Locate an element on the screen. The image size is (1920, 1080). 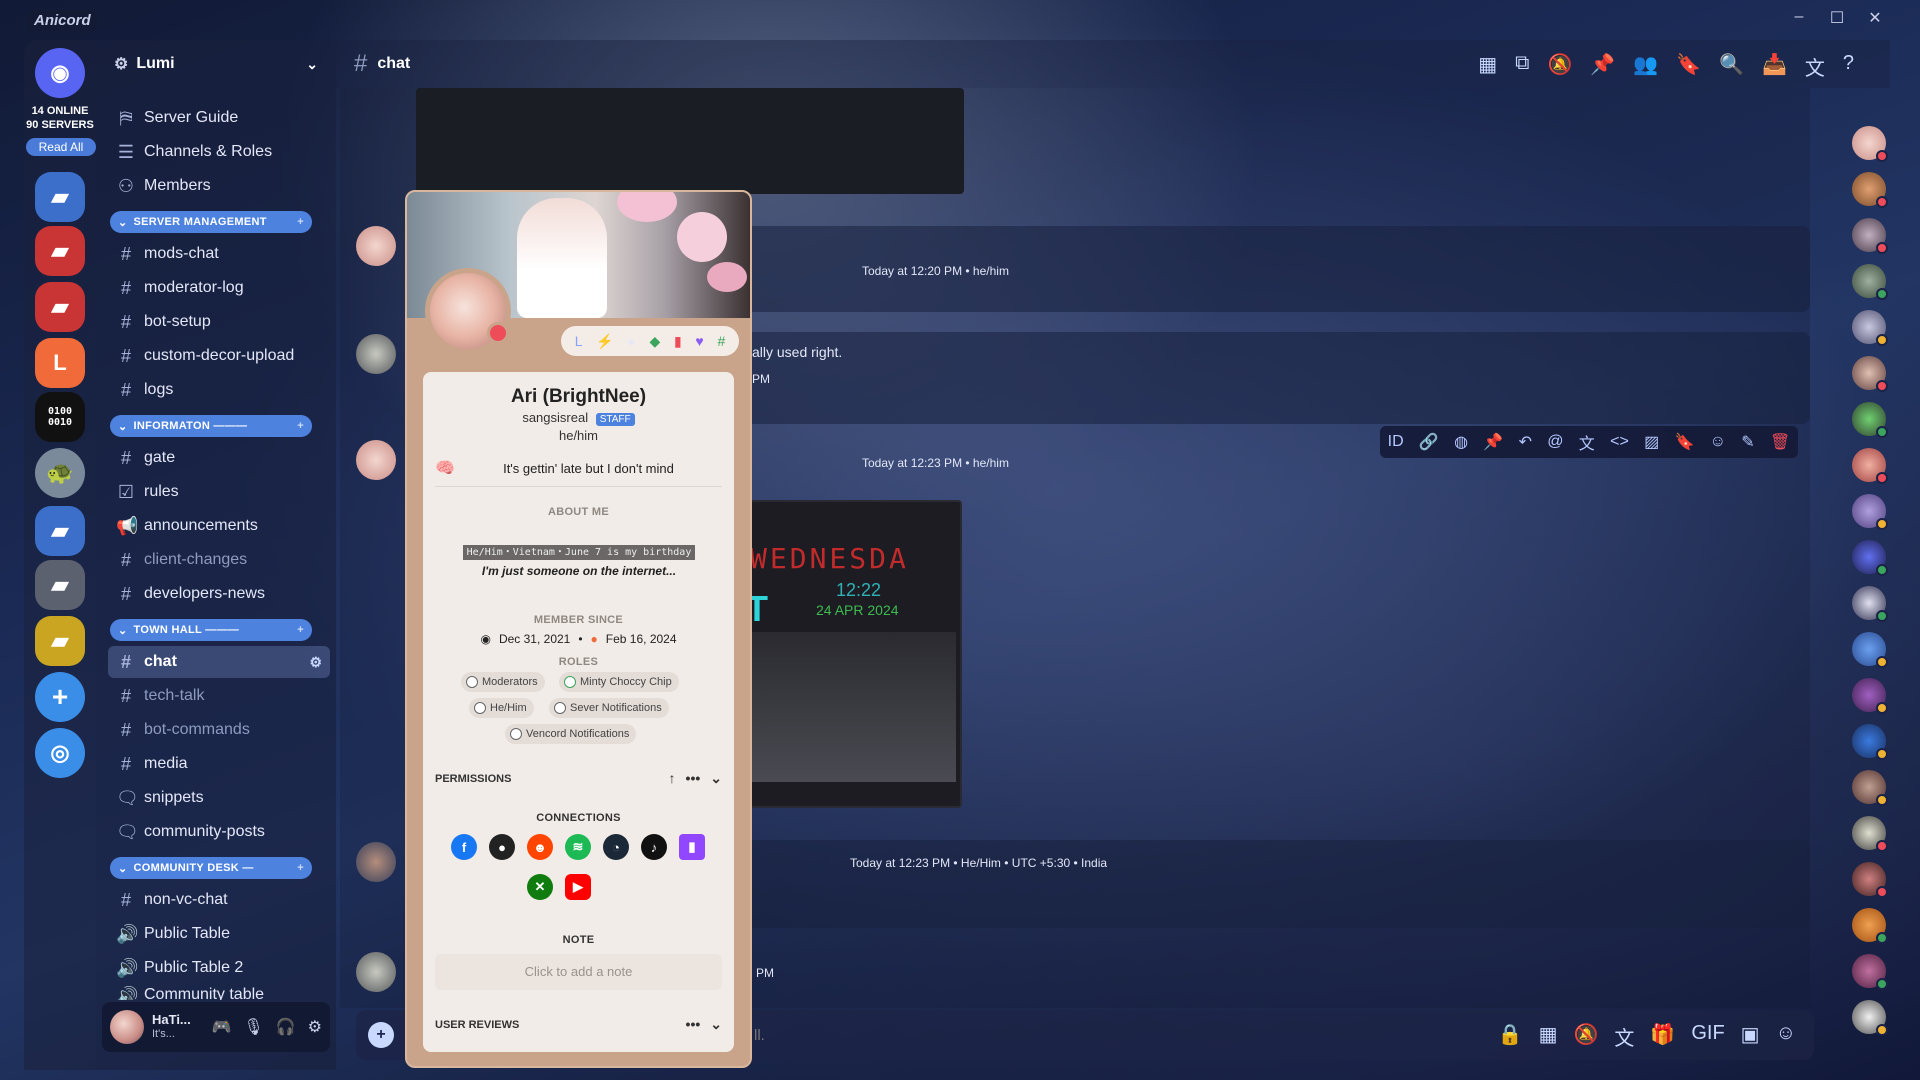
channel-rules: ☑ rules is located at coordinates (219, 492).